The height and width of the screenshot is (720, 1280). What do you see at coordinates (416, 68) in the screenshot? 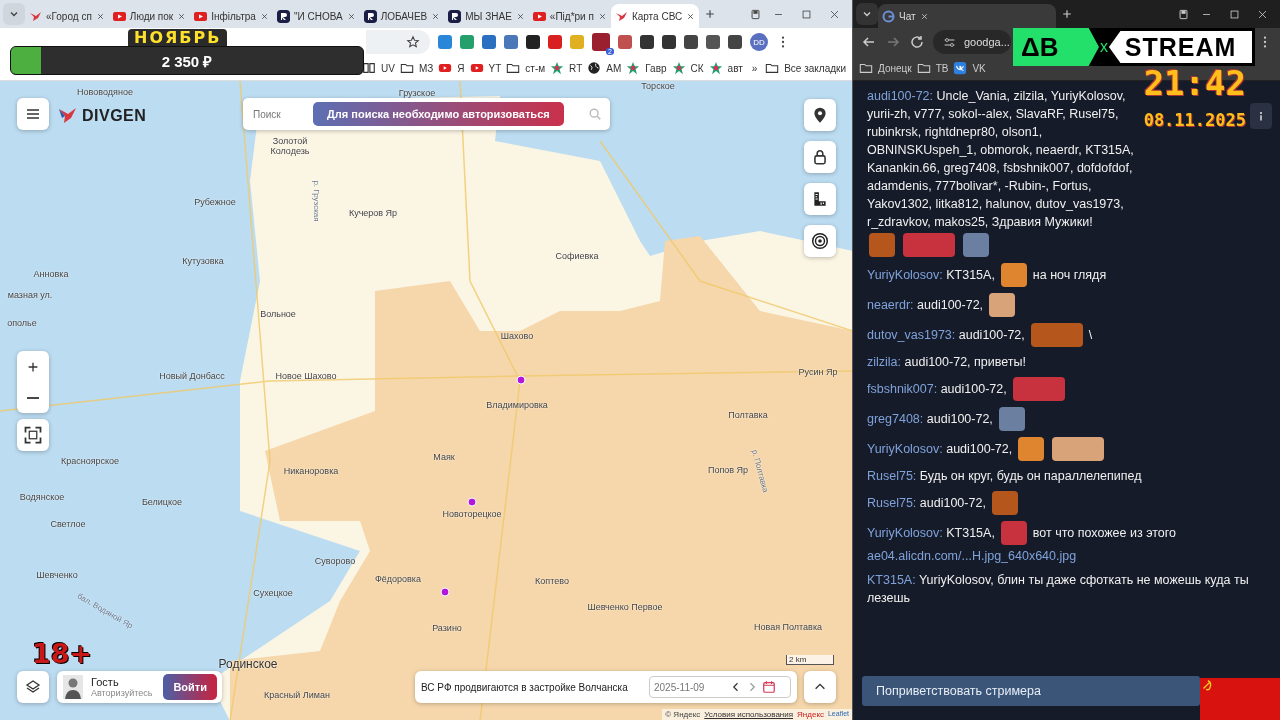
I see `bookmark-item: МЗ` at bounding box center [416, 68].